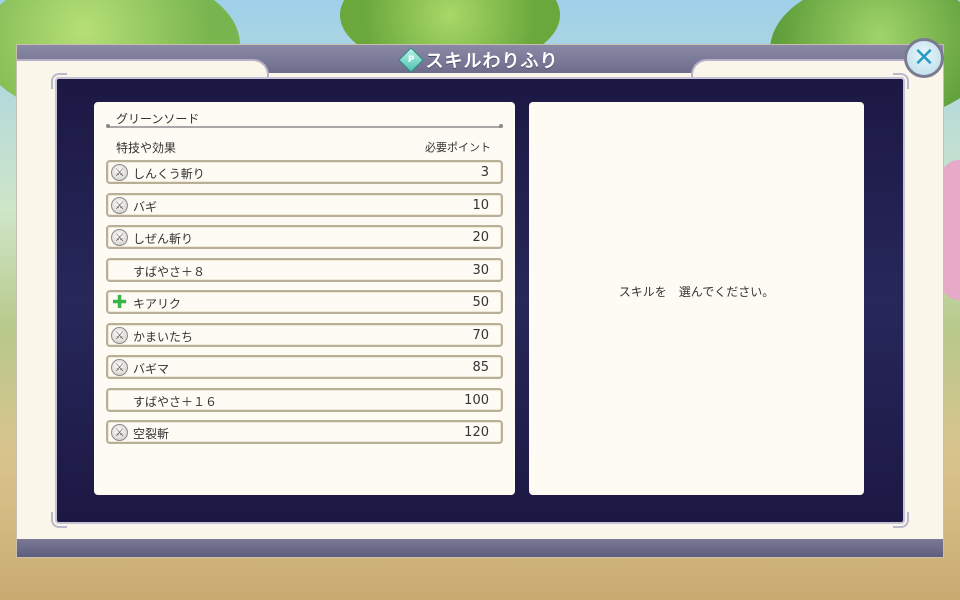 Image resolution: width=960 pixels, height=600 pixels. I want to click on skill-points-gem-icon: P, so click(410, 60).